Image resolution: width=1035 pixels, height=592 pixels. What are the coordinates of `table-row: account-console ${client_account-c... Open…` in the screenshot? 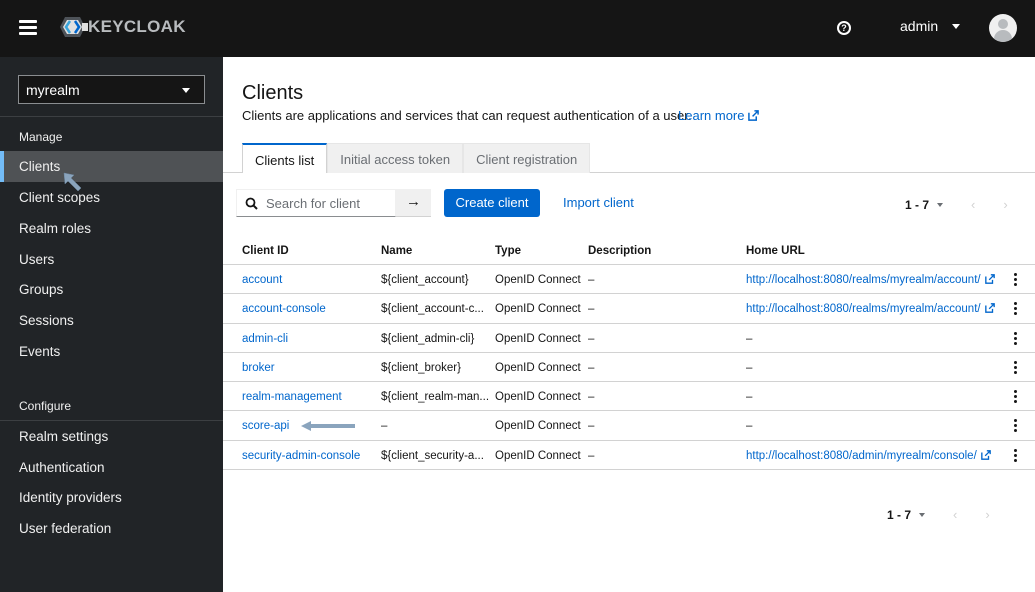 It's located at (629, 309).